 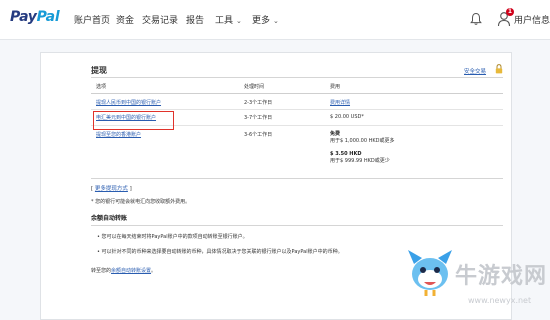 I want to click on fee-cell: 费用详情, so click(x=414, y=101).